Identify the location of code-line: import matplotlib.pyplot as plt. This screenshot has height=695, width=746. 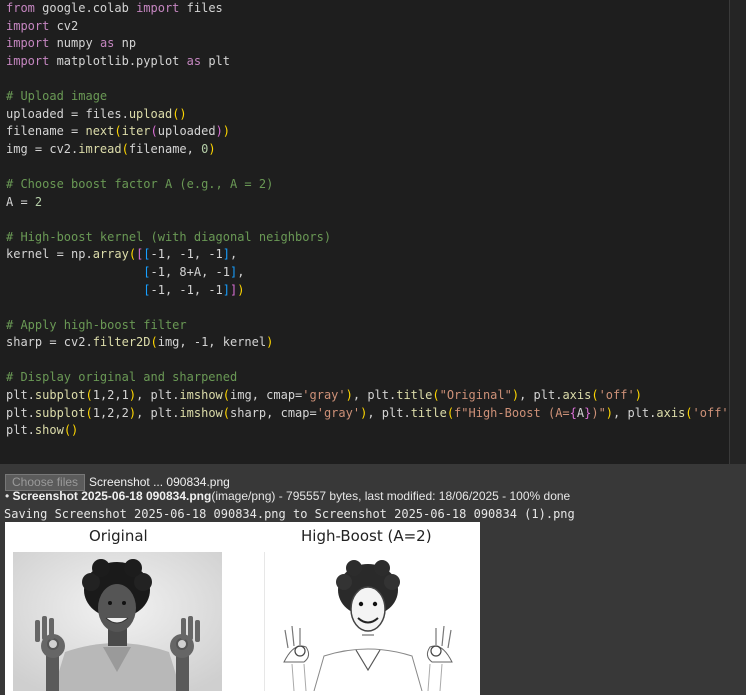
(118, 61).